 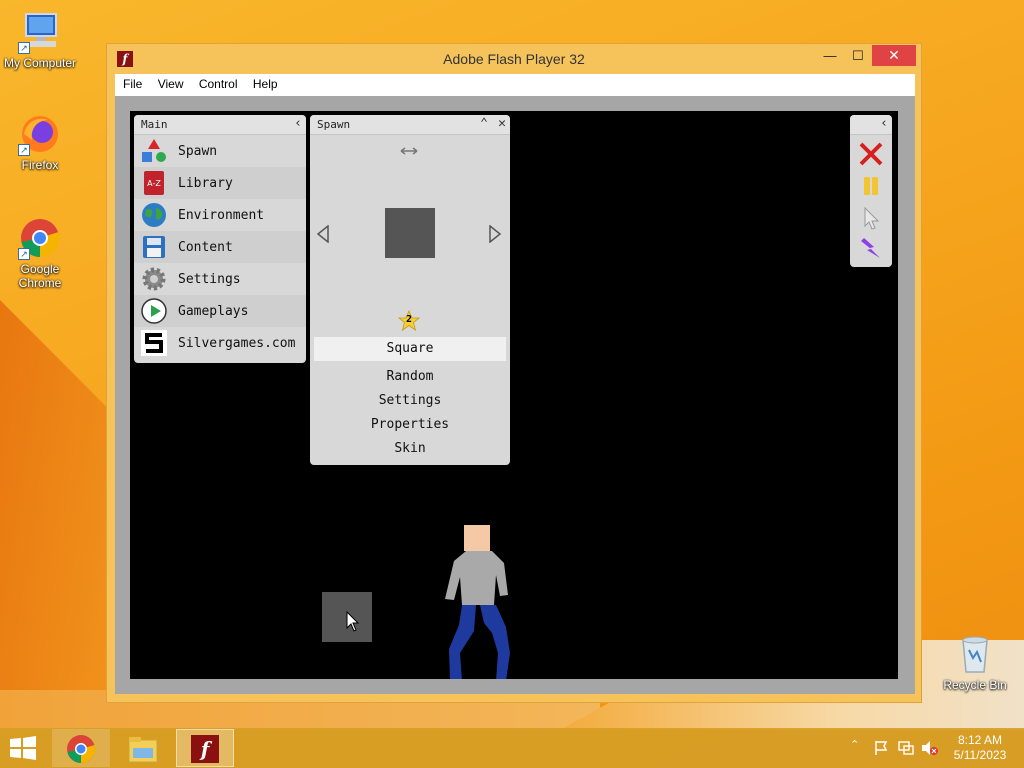 I want to click on spawn-option-selected: Square, so click(x=410, y=349).